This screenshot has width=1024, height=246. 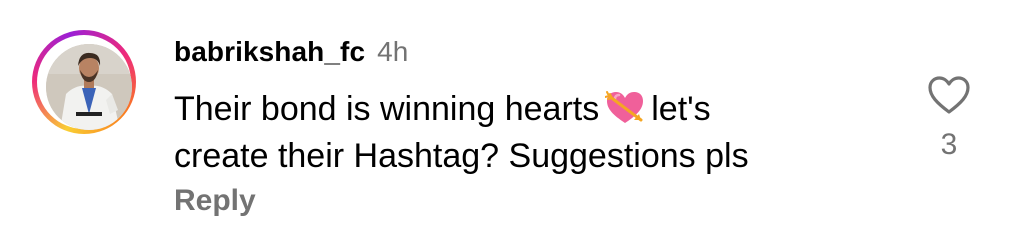 What do you see at coordinates (681, 109) in the screenshot?
I see `comment-text-part2: let's` at bounding box center [681, 109].